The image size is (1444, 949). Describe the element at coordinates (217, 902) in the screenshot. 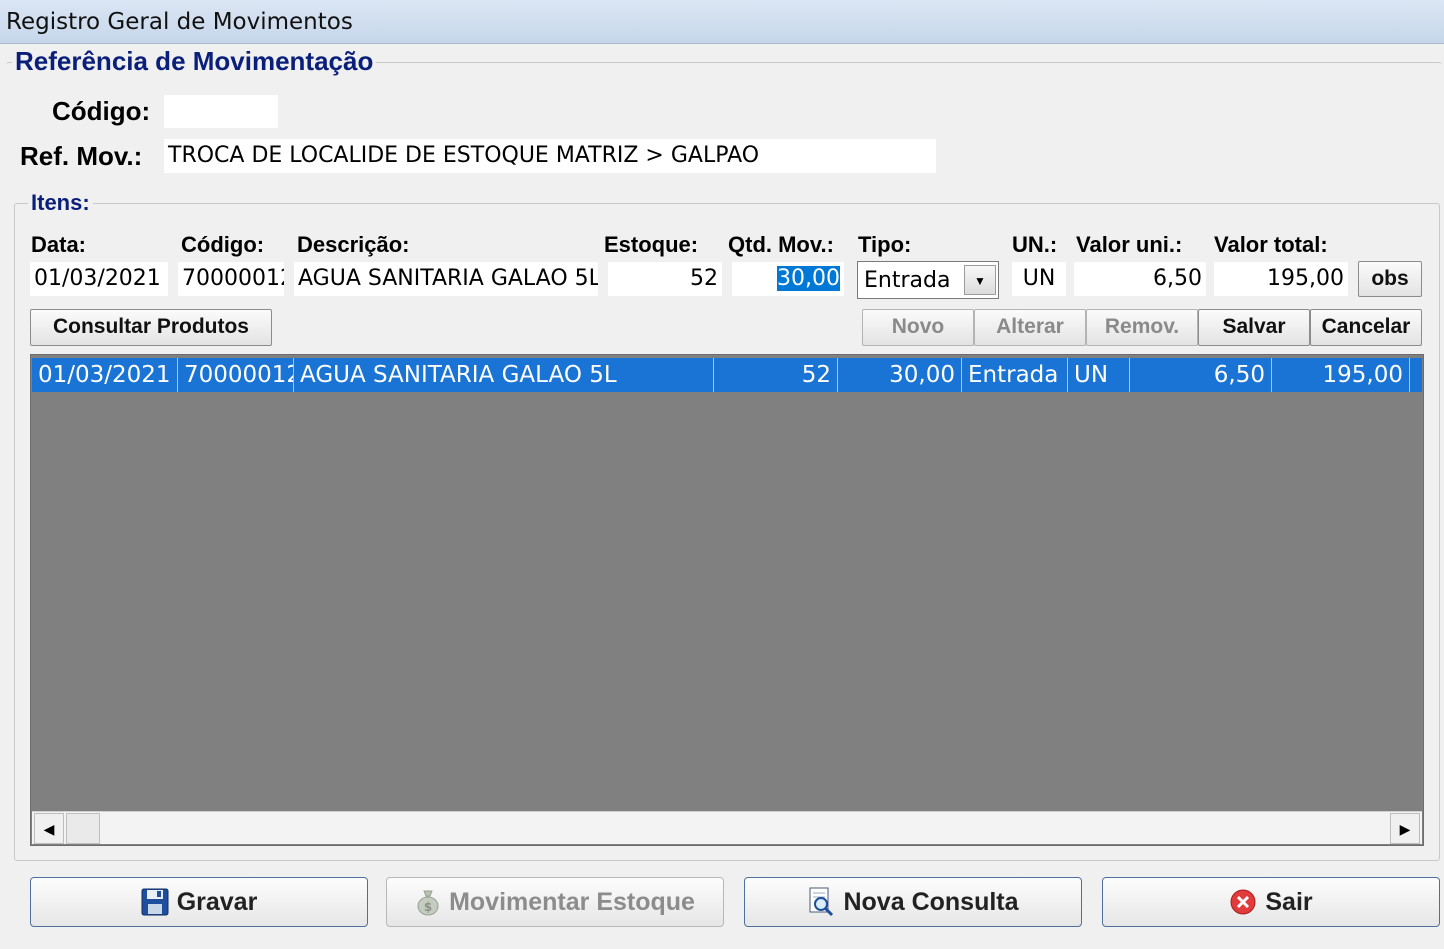

I see `gravar-label: Gravar` at that location.